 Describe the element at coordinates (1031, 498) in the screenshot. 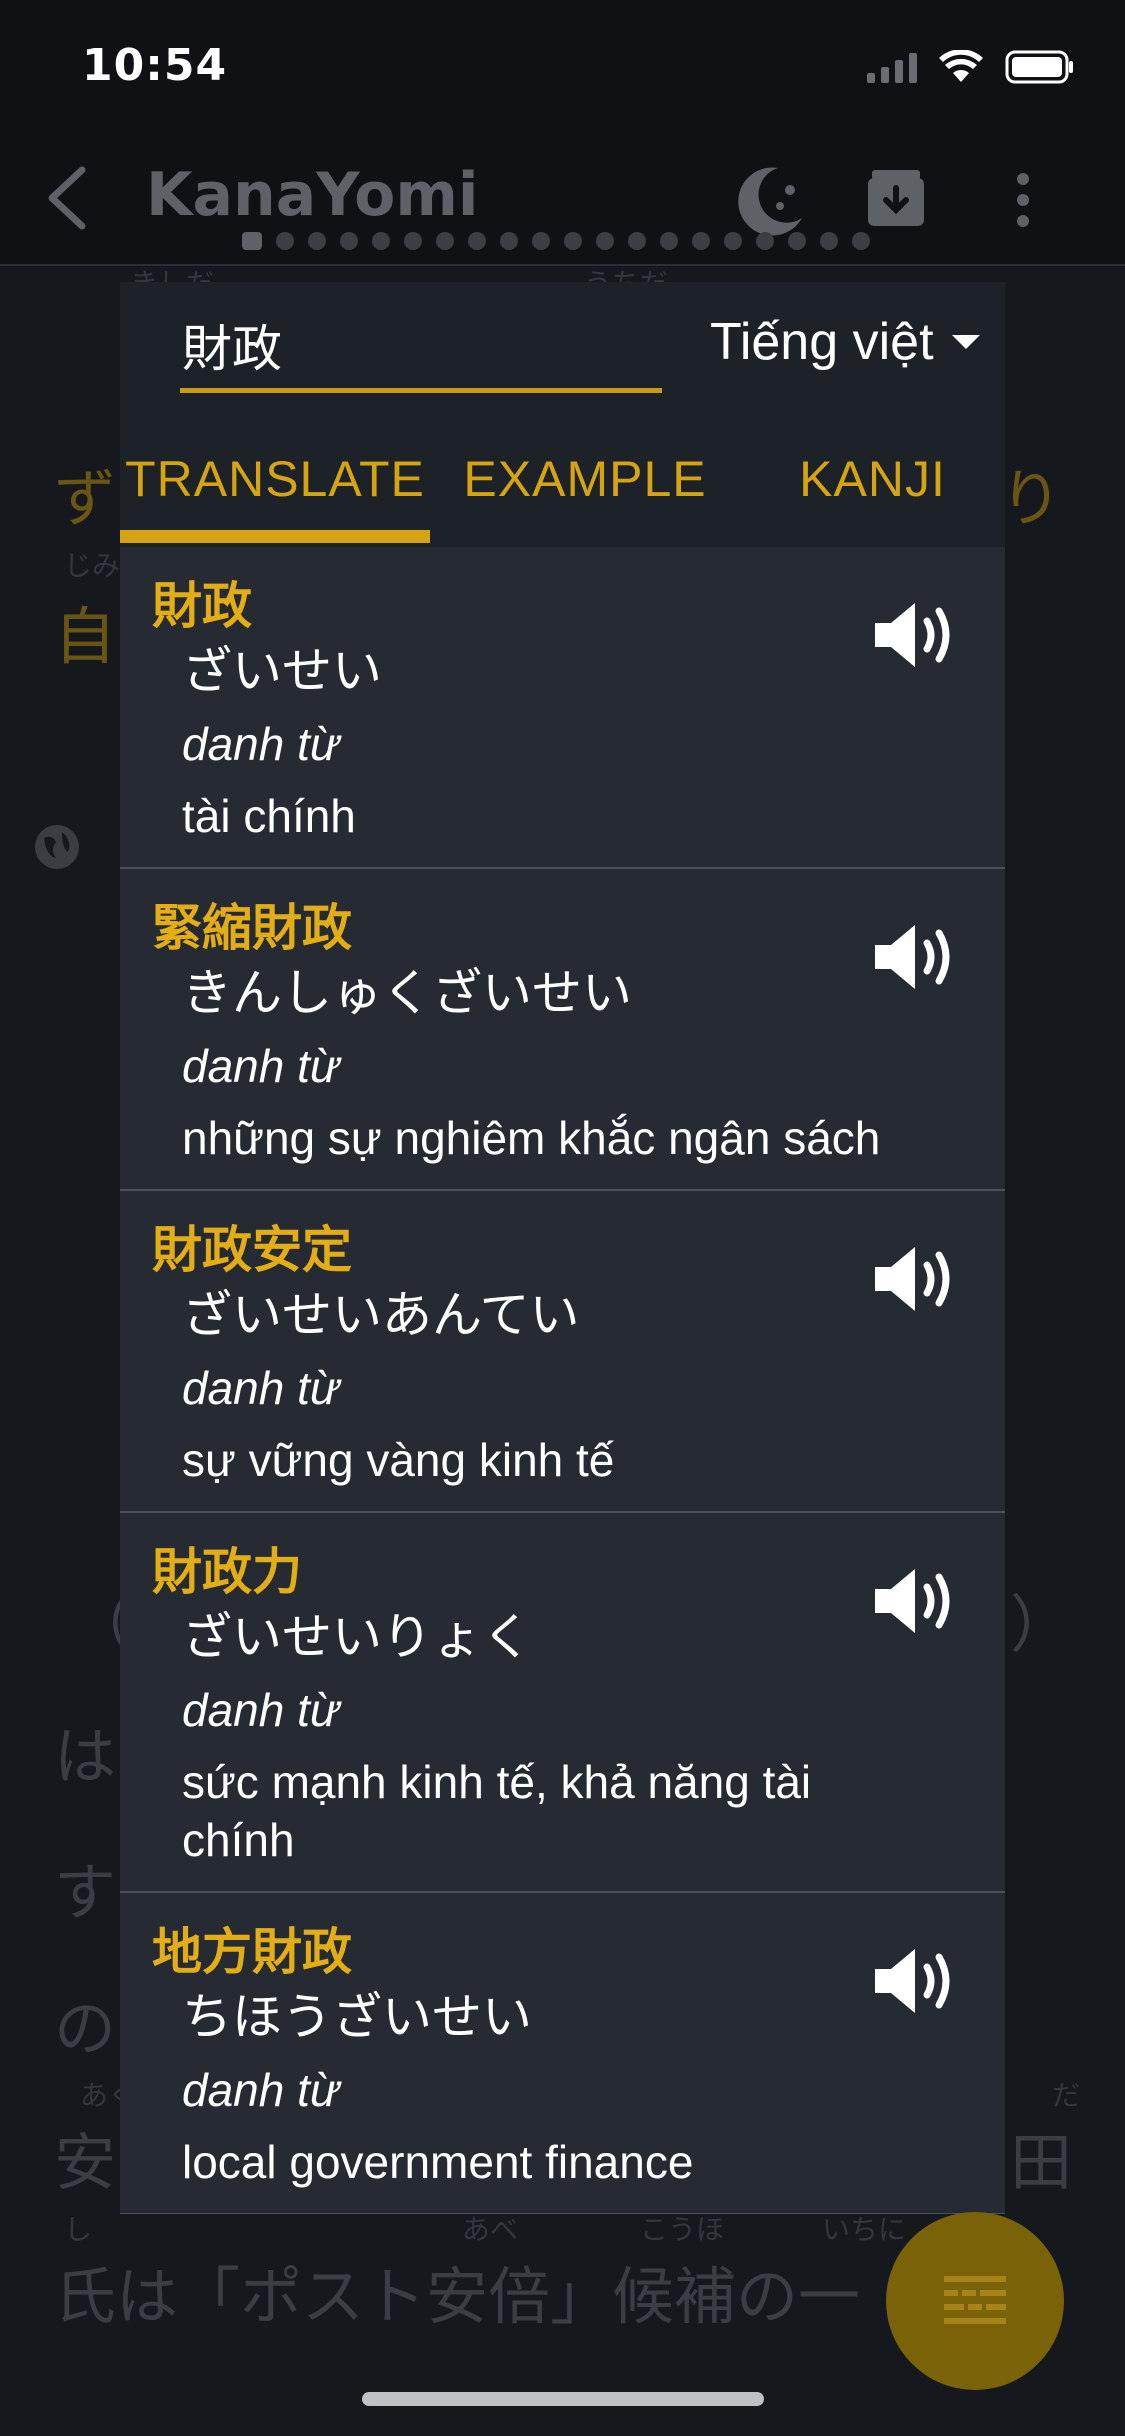

I see `article-text: り` at that location.